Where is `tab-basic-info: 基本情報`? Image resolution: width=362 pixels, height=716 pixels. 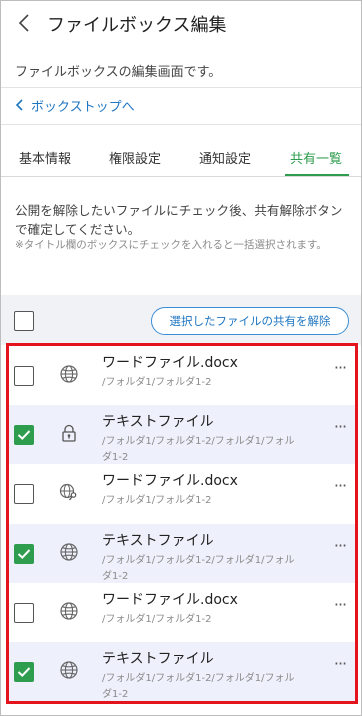
tab-basic-info: 基本情報 is located at coordinates (45, 157).